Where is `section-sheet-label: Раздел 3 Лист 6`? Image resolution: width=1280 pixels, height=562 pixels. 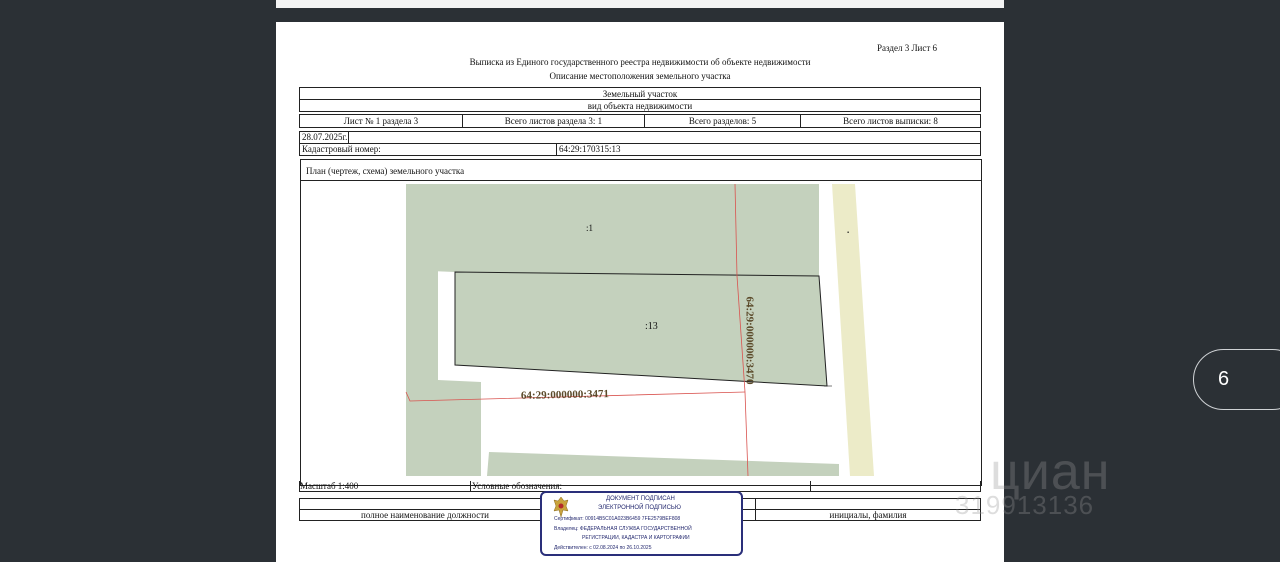
section-sheet-label: Раздел 3 Лист 6 is located at coordinates (907, 48).